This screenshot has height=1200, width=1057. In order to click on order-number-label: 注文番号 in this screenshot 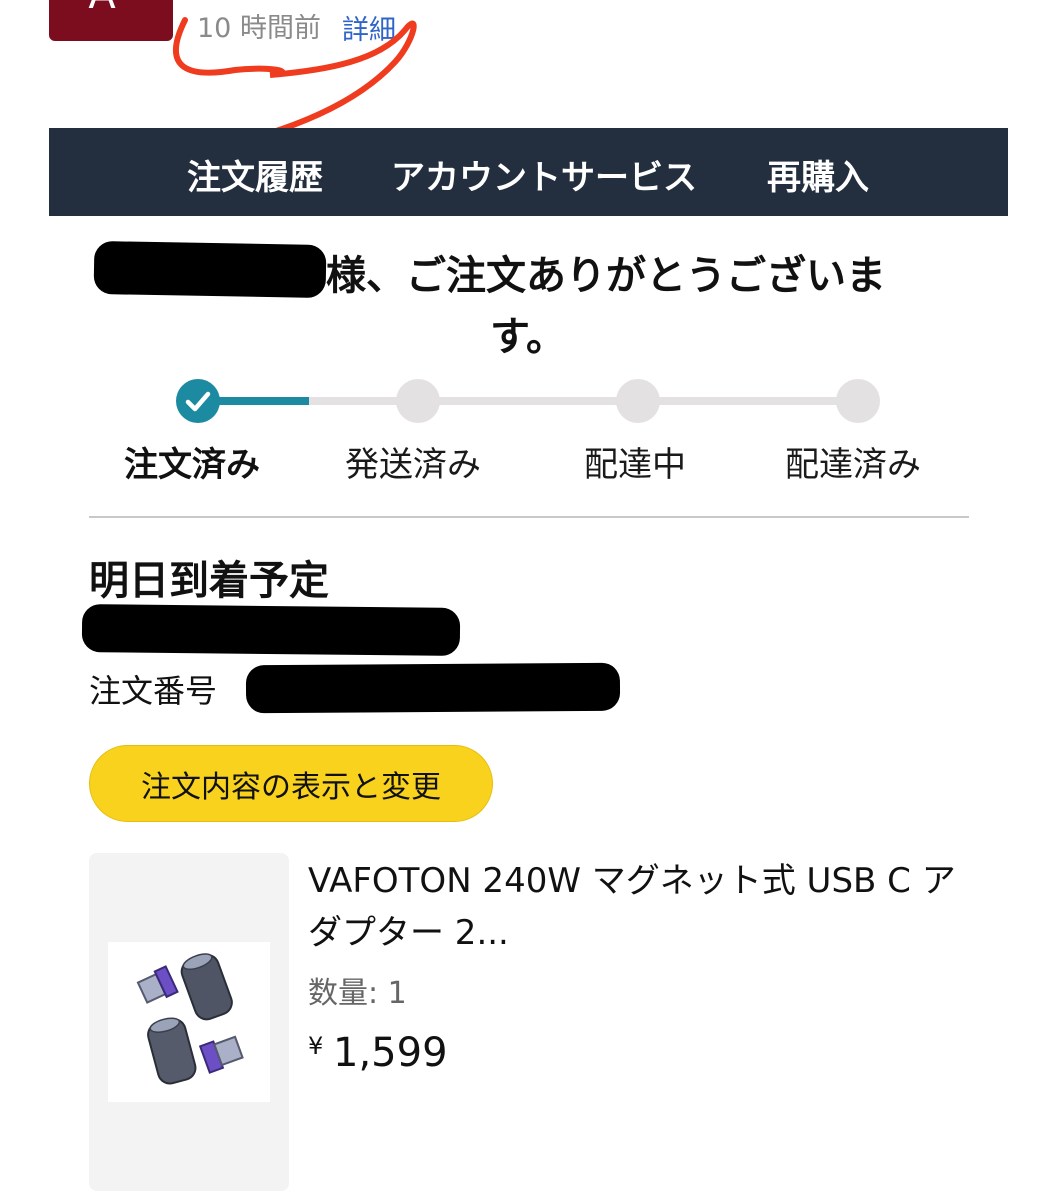, I will do `click(153, 691)`.